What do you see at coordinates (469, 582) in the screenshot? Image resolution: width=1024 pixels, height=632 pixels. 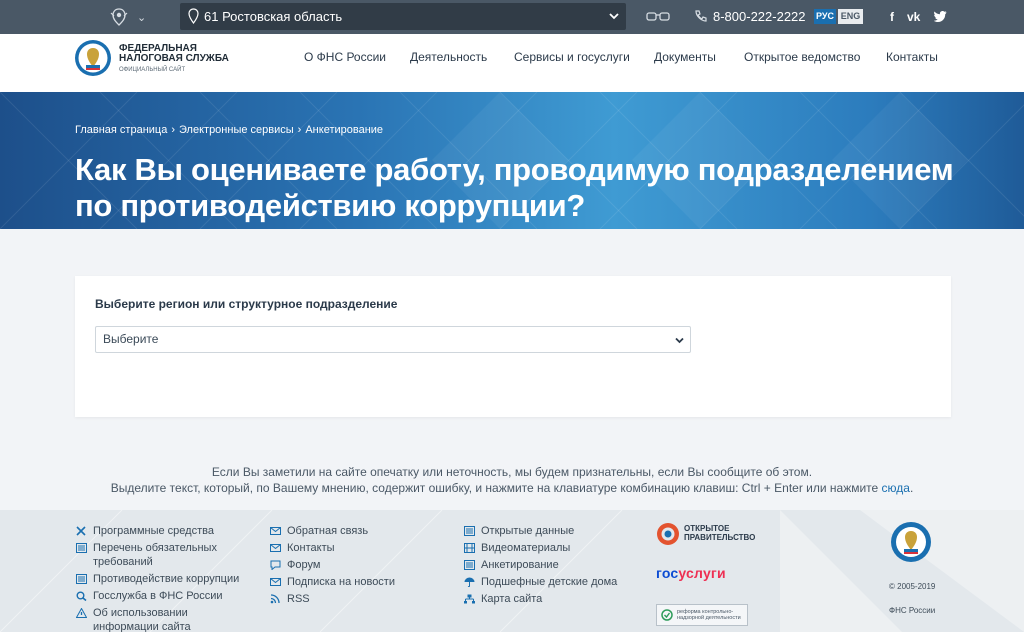 I see `umbrella-icon` at bounding box center [469, 582].